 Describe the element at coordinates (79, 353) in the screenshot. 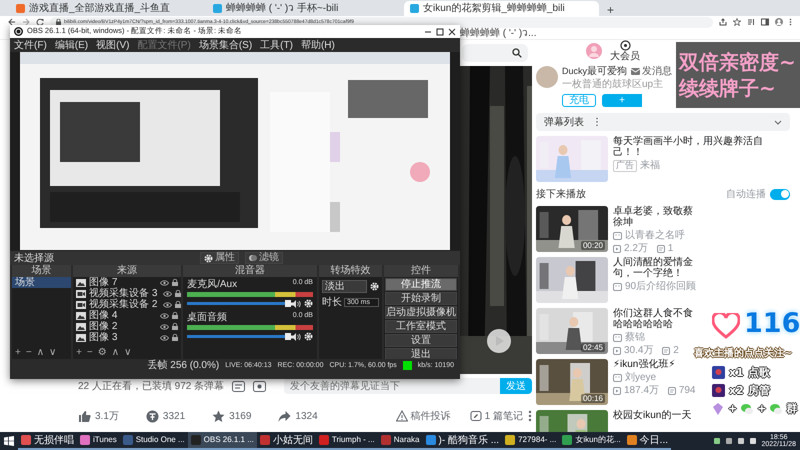

I see `source-tool: +` at that location.